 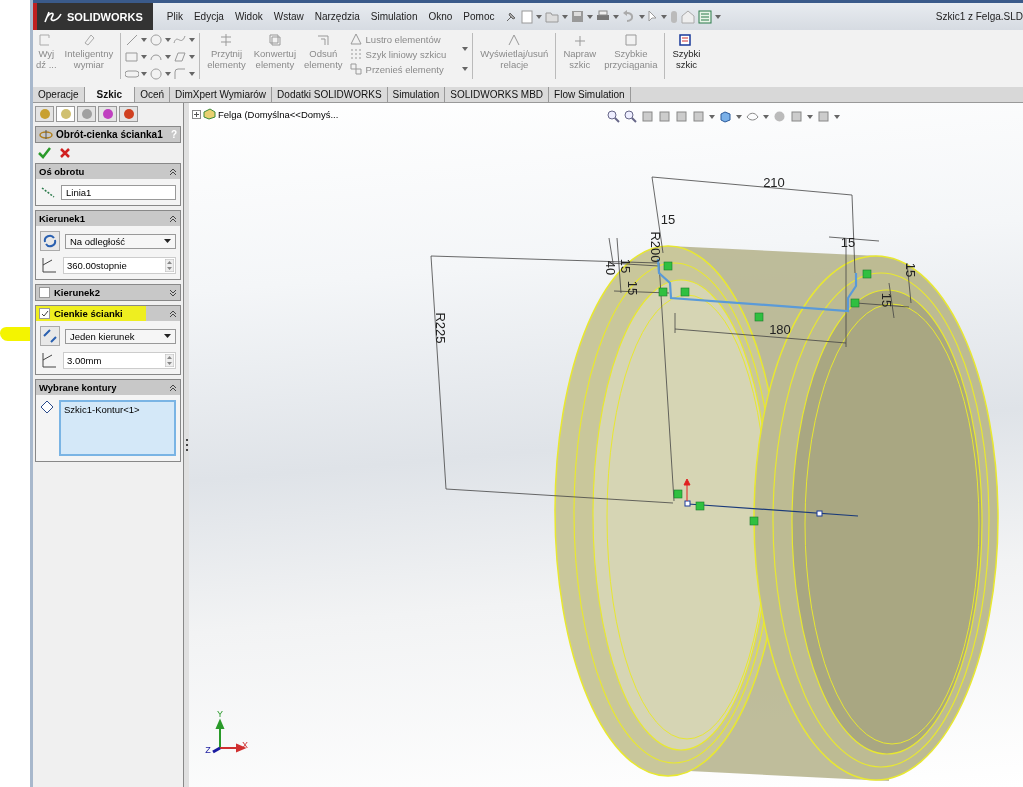 I want to click on menu-item: Plik, so click(x=174, y=16).